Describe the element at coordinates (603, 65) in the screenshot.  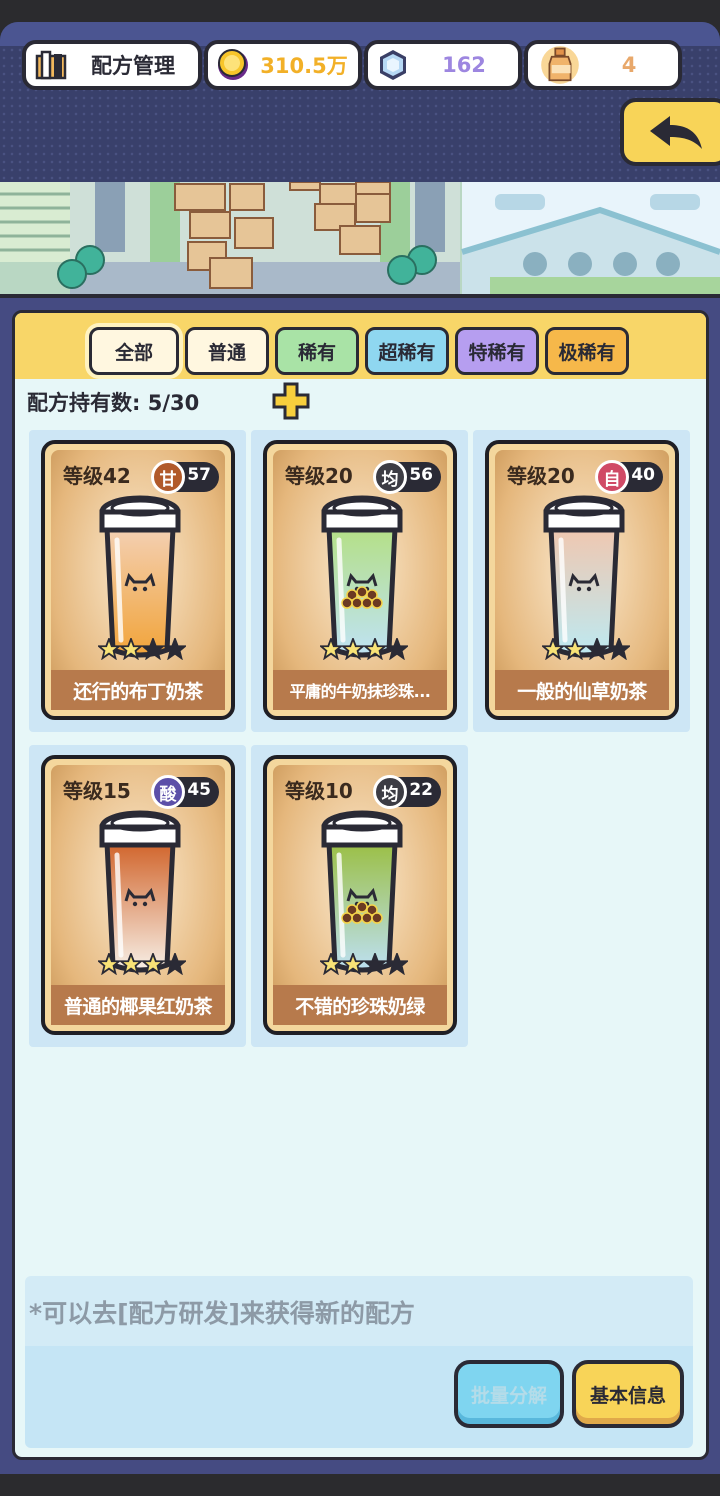
I see `bottle-counter: 4` at that location.